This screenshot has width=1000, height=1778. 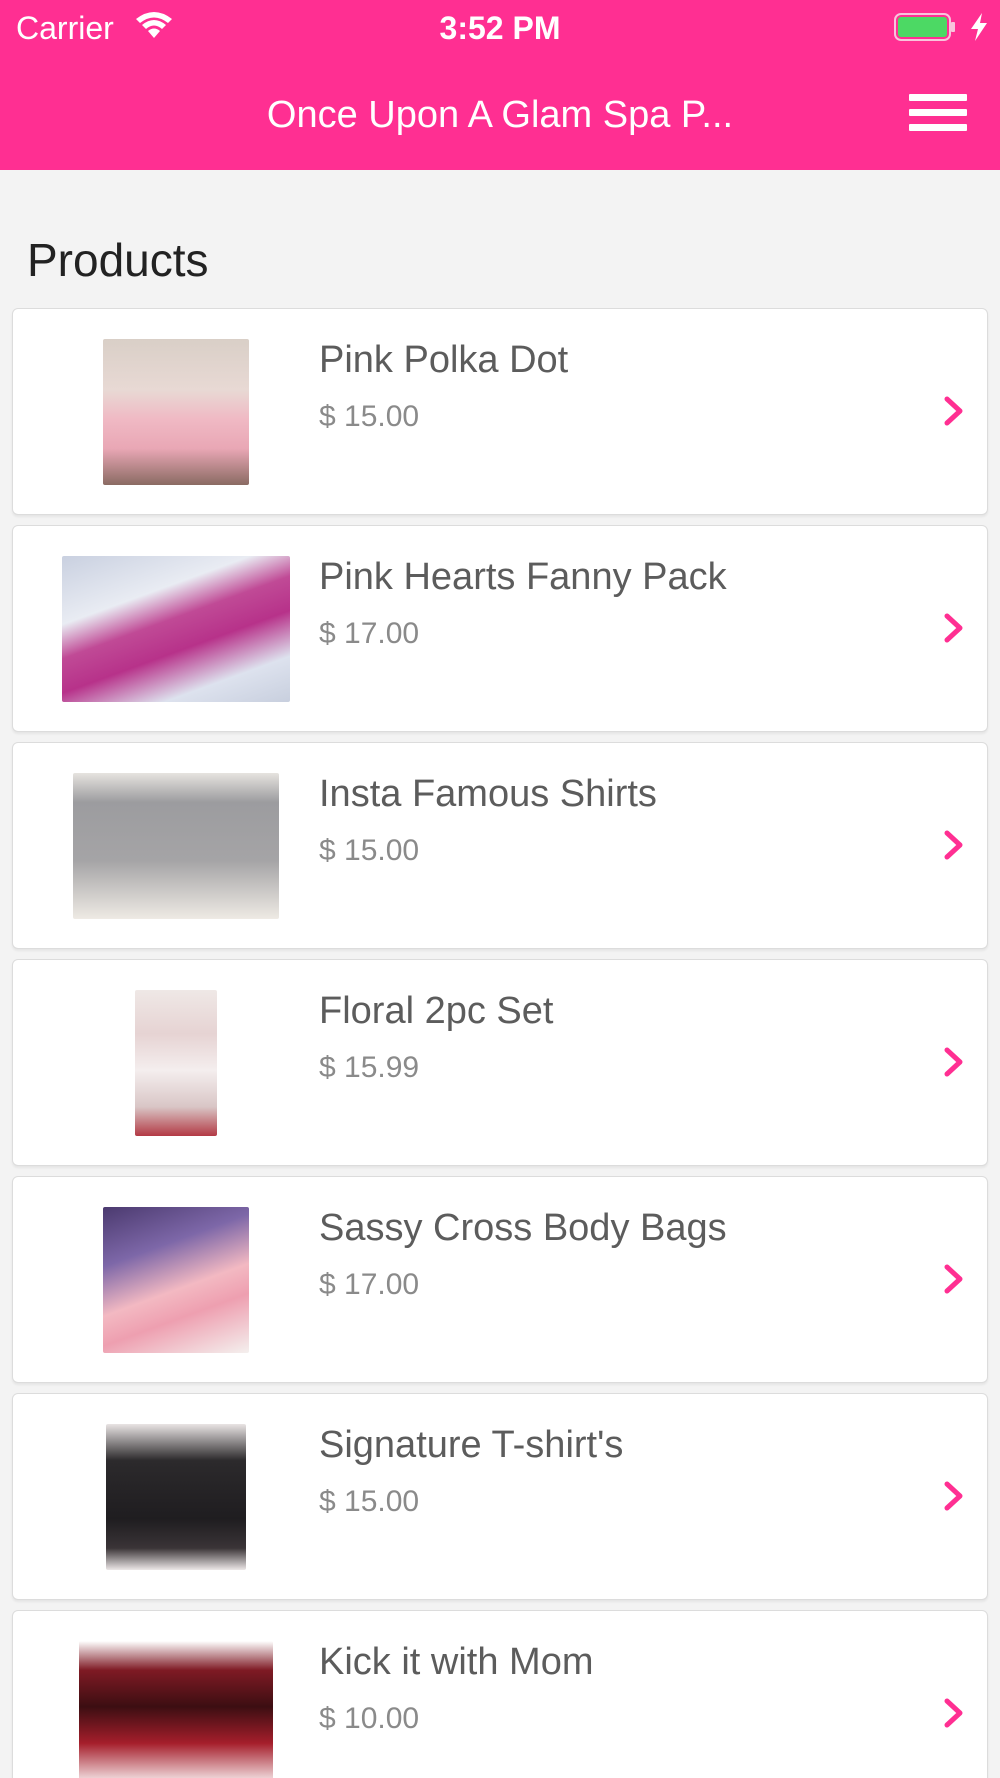 I want to click on product-item: Insta Famous Shirts $ 15.00, so click(x=500, y=845).